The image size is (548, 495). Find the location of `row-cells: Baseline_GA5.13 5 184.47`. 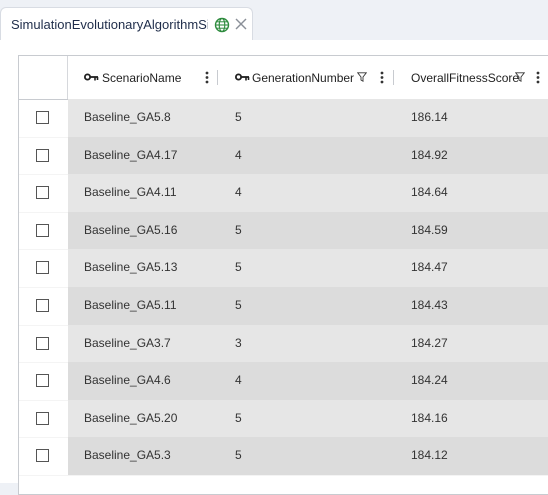

row-cells: Baseline_GA5.13 5 184.47 is located at coordinates (308, 268).